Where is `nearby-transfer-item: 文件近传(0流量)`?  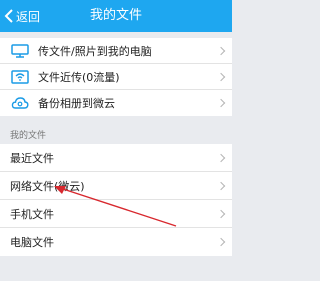 nearby-transfer-item: 文件近传(0流量) is located at coordinates (116, 77).